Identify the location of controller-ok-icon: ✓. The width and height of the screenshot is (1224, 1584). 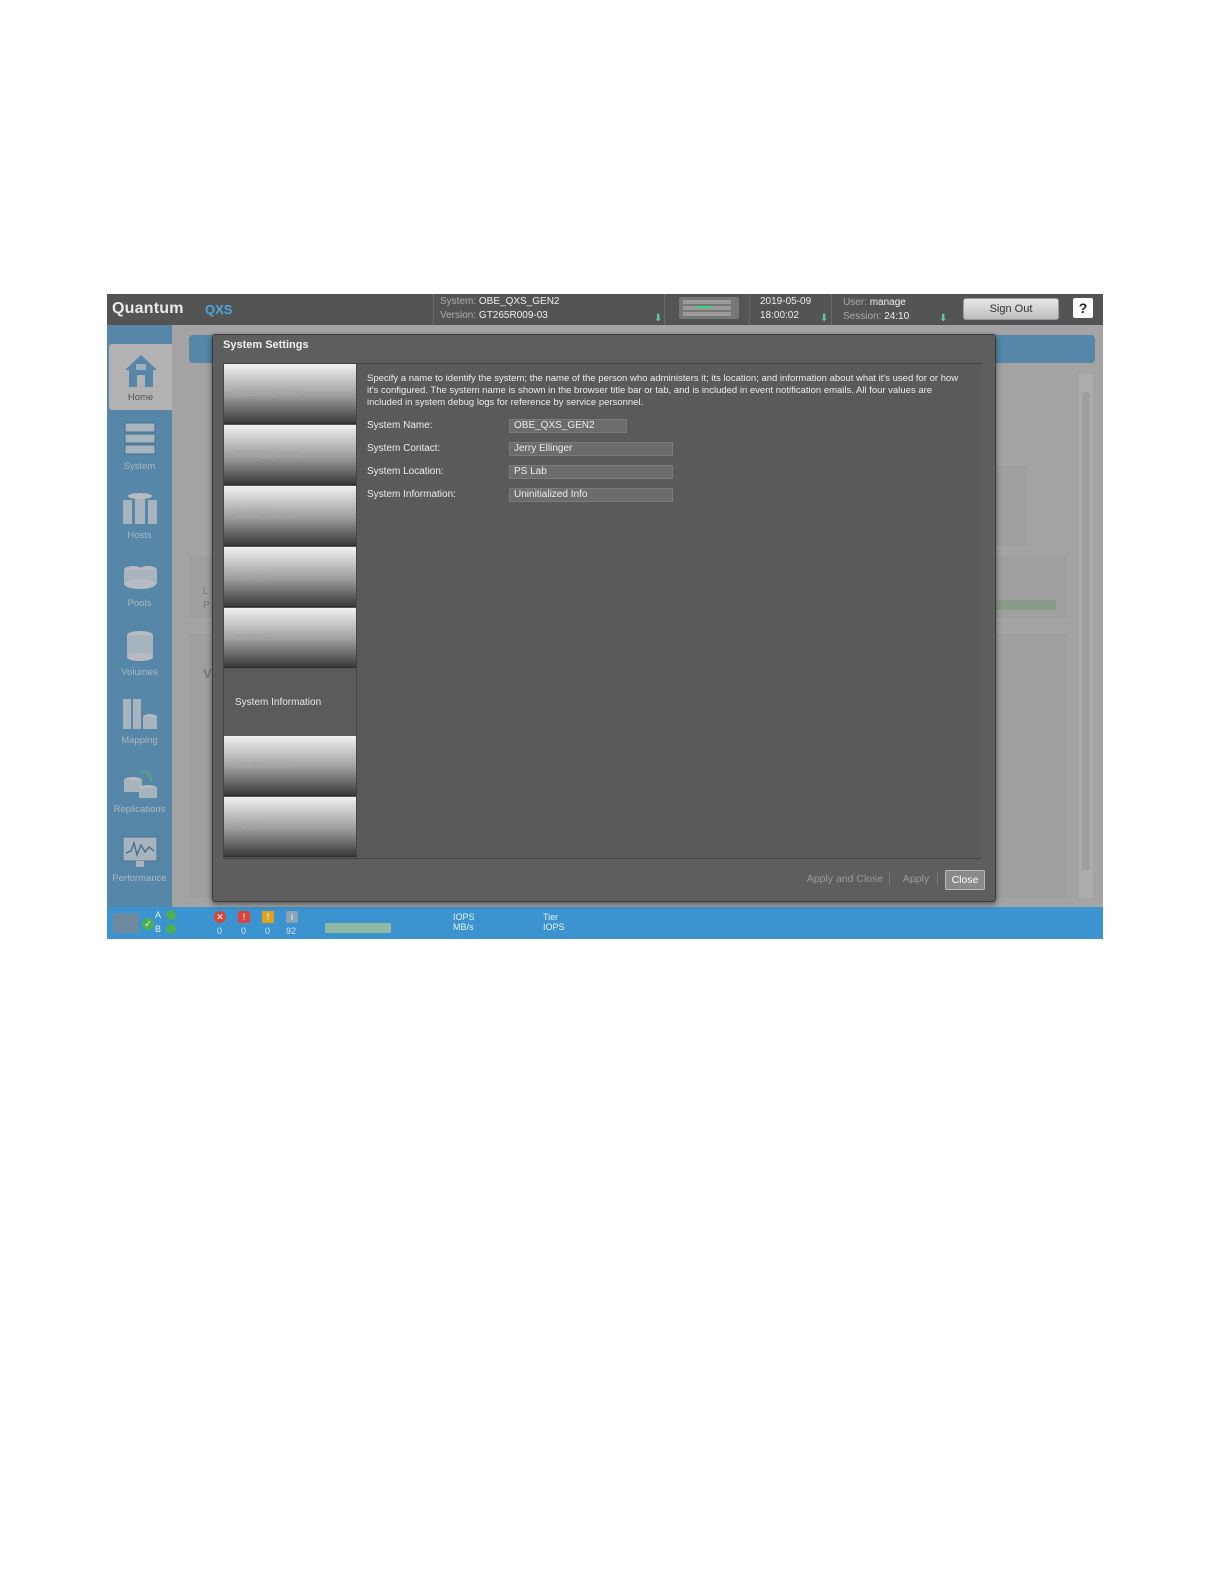
(148, 924).